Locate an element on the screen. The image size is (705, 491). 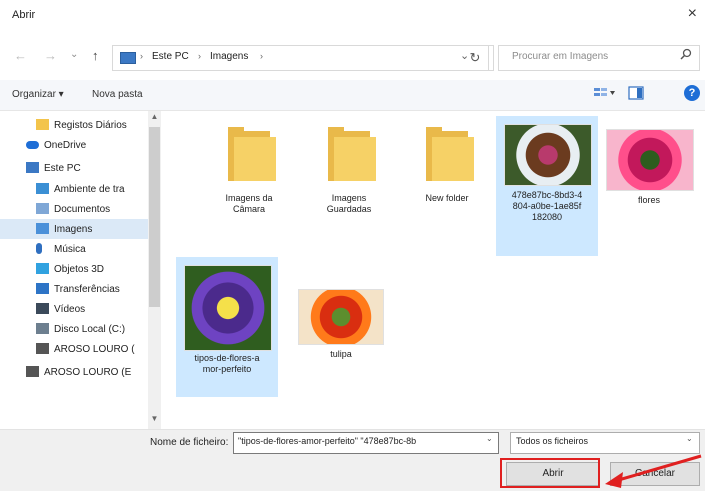
sidebar-item-aroso-louro-e: AROSO LOURO (E is located at coordinates (74, 372).